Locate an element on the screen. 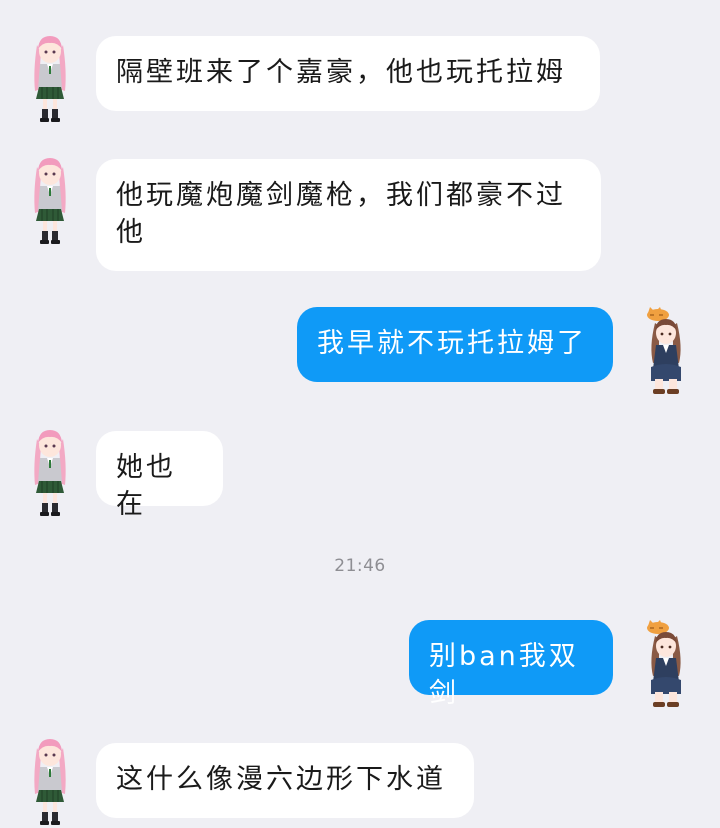  message-bubble: 她也在 is located at coordinates (159, 475).